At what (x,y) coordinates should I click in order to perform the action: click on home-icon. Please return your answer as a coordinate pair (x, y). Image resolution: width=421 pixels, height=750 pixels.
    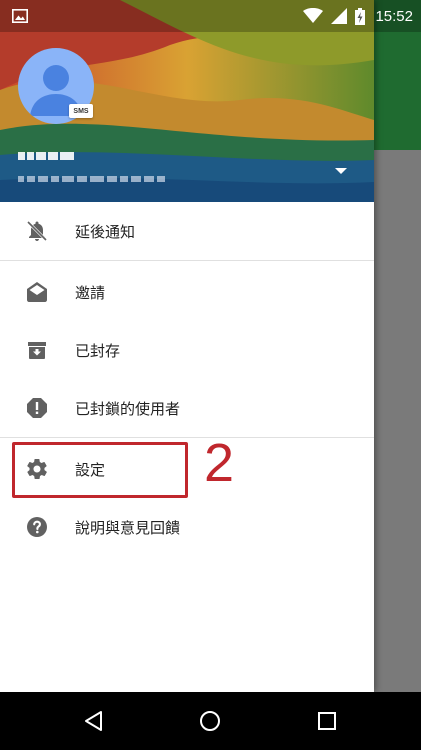
    Looking at the image, I should click on (210, 721).